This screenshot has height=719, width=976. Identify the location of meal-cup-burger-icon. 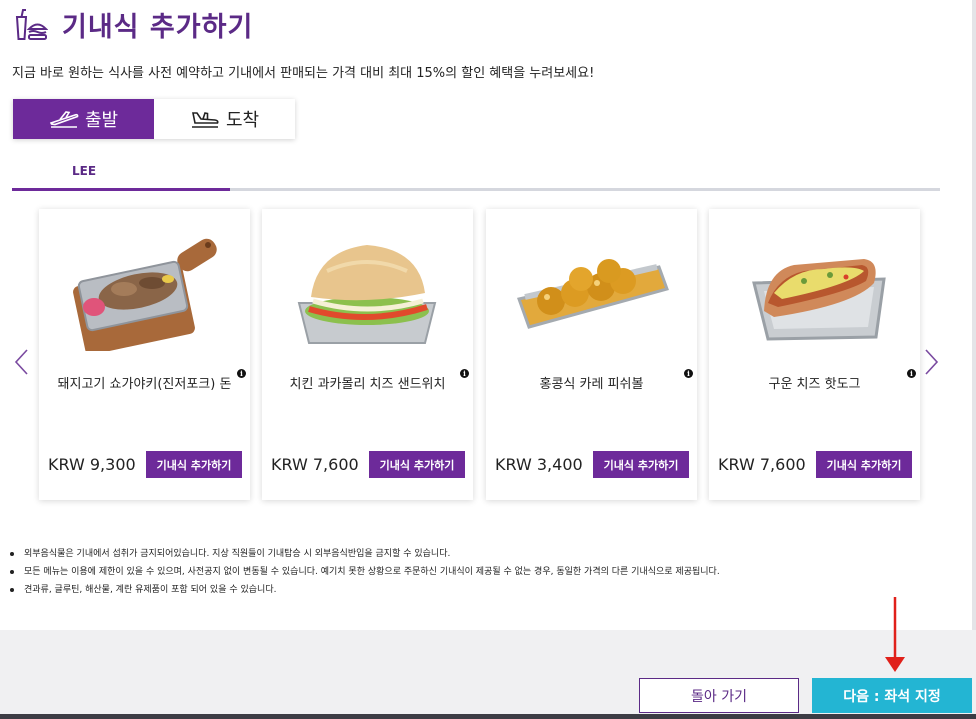
(31, 24).